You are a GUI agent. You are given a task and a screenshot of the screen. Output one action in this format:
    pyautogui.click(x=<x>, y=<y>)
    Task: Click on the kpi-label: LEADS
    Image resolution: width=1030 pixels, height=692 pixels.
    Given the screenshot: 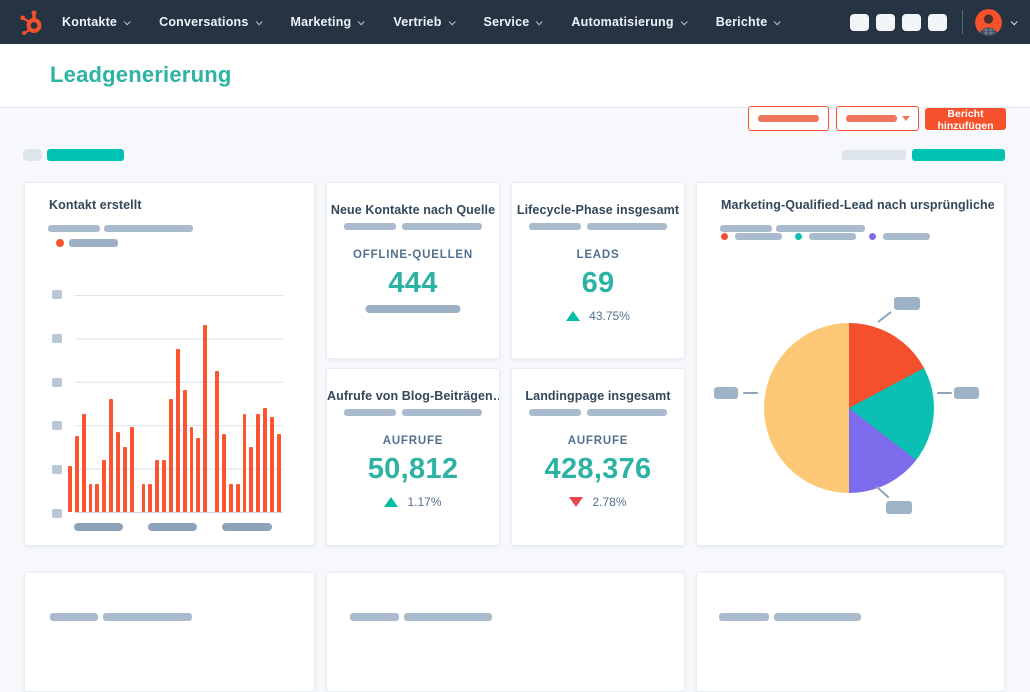 What is the action you would take?
    pyautogui.click(x=598, y=255)
    